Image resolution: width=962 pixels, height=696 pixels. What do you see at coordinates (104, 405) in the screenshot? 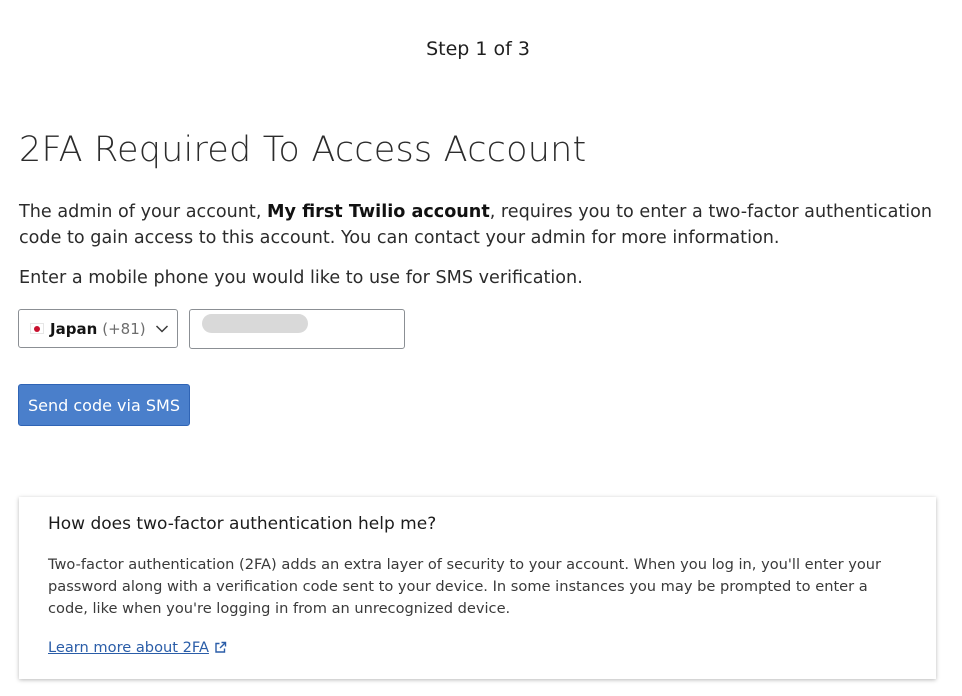
I see `send-code-button: Send code via SMS` at bounding box center [104, 405].